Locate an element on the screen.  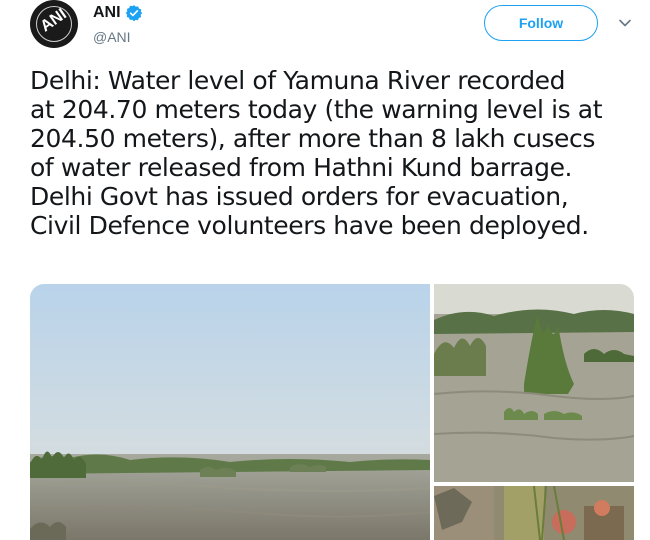
photo-submerged-shrubs is located at coordinates (534, 383).